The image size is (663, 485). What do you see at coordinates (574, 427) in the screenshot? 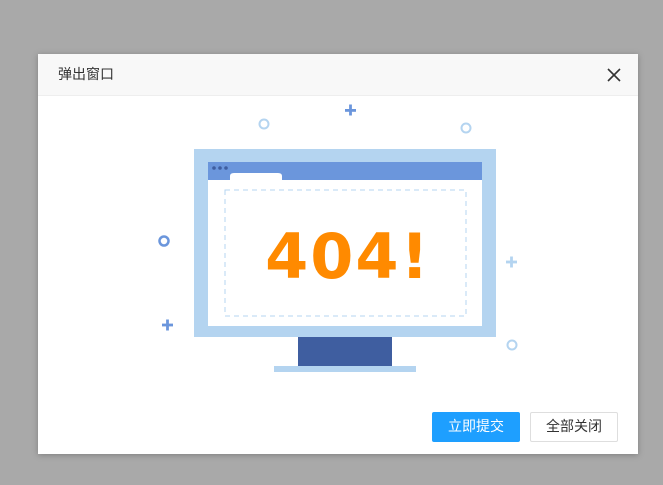
I see `close-all-button: 全部关闭` at bounding box center [574, 427].